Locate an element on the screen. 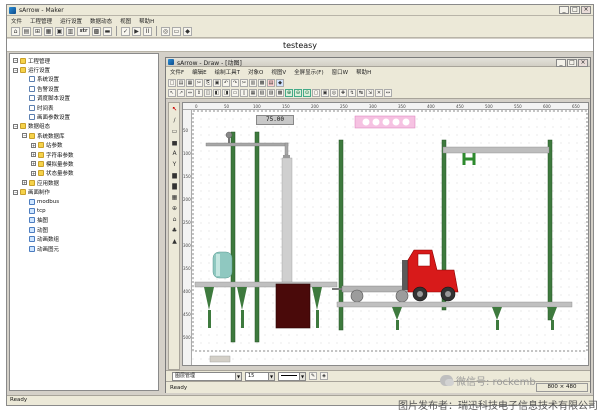 The image size is (600, 416). line-style-combo: ▼ is located at coordinates (292, 376).